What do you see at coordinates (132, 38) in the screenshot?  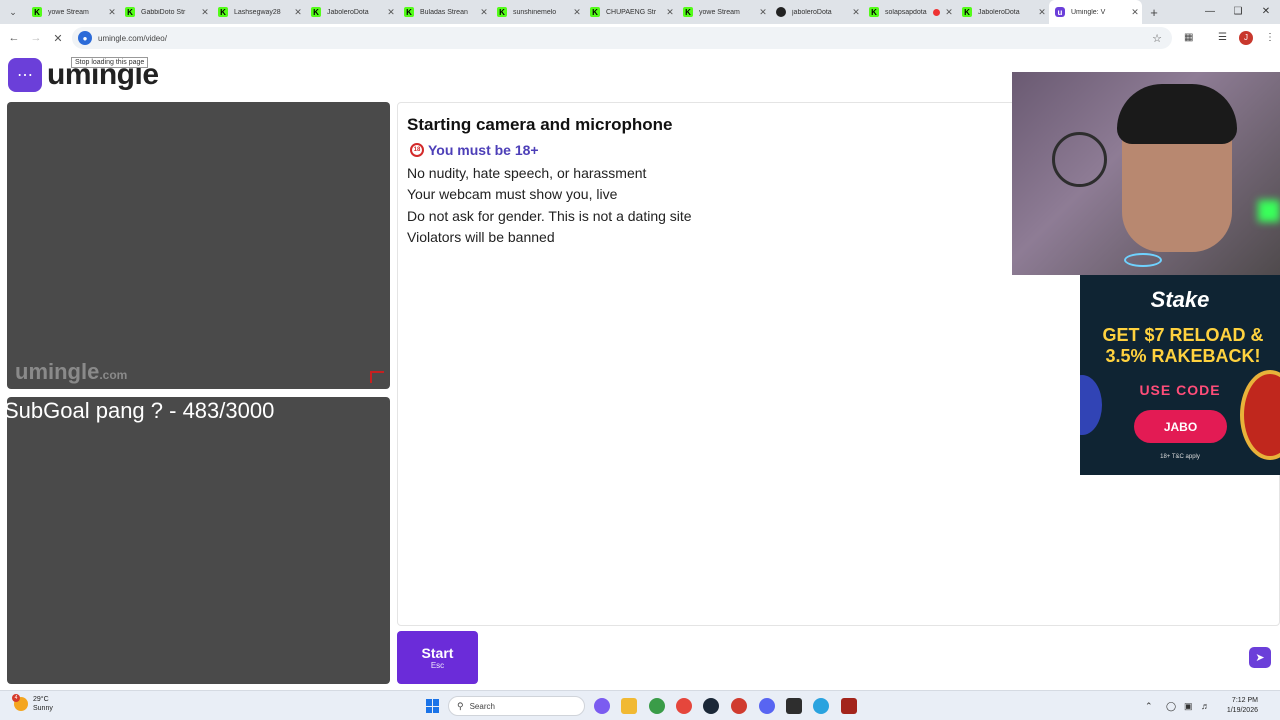 I see `url-text: umingle.com/video/` at bounding box center [132, 38].